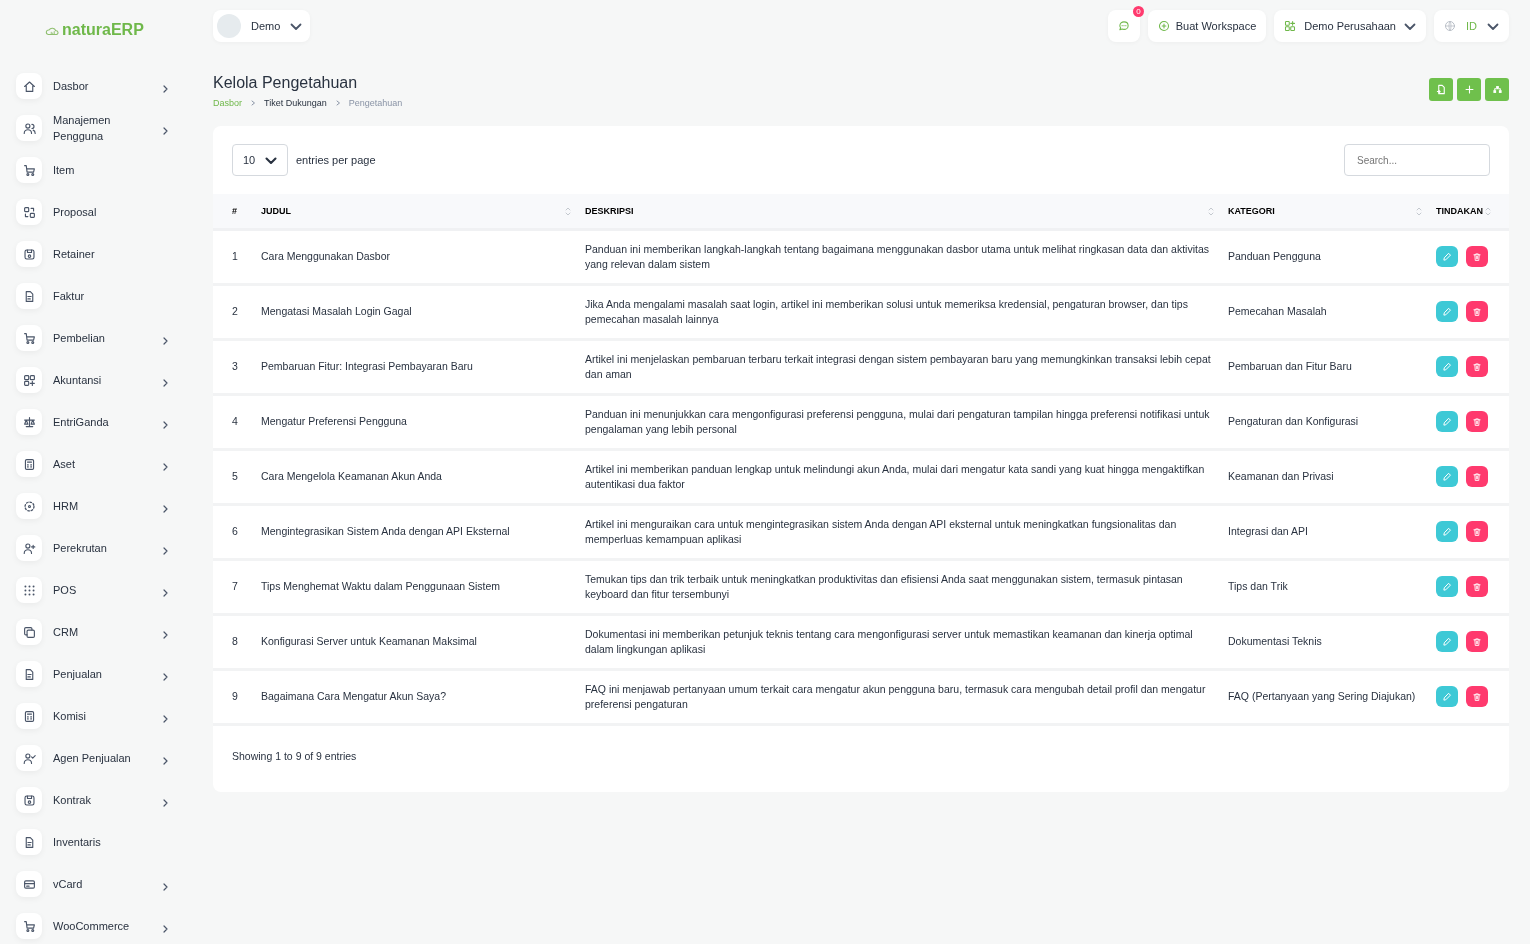 Image resolution: width=1530 pixels, height=944 pixels. What do you see at coordinates (108, 338) in the screenshot?
I see `sidebar-item: Pembelian` at bounding box center [108, 338].